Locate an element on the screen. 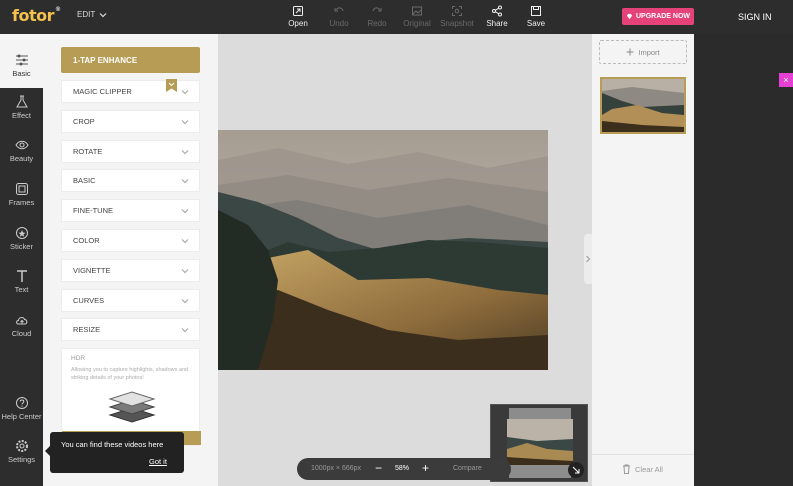 Image resolution: width=793 pixels, height=486 pixels. zoom-level: 58% is located at coordinates (402, 468).